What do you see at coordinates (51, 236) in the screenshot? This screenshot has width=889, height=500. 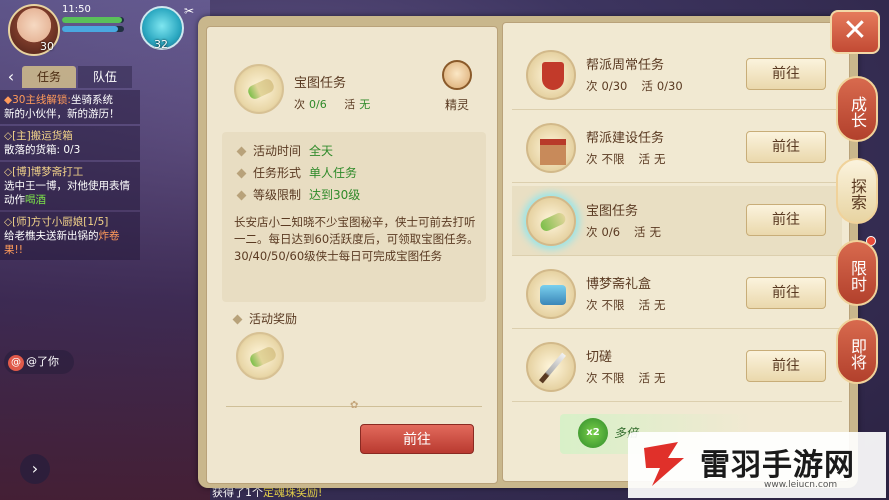 I see `task-body: 给老樵夫送新出锅的` at bounding box center [51, 236].